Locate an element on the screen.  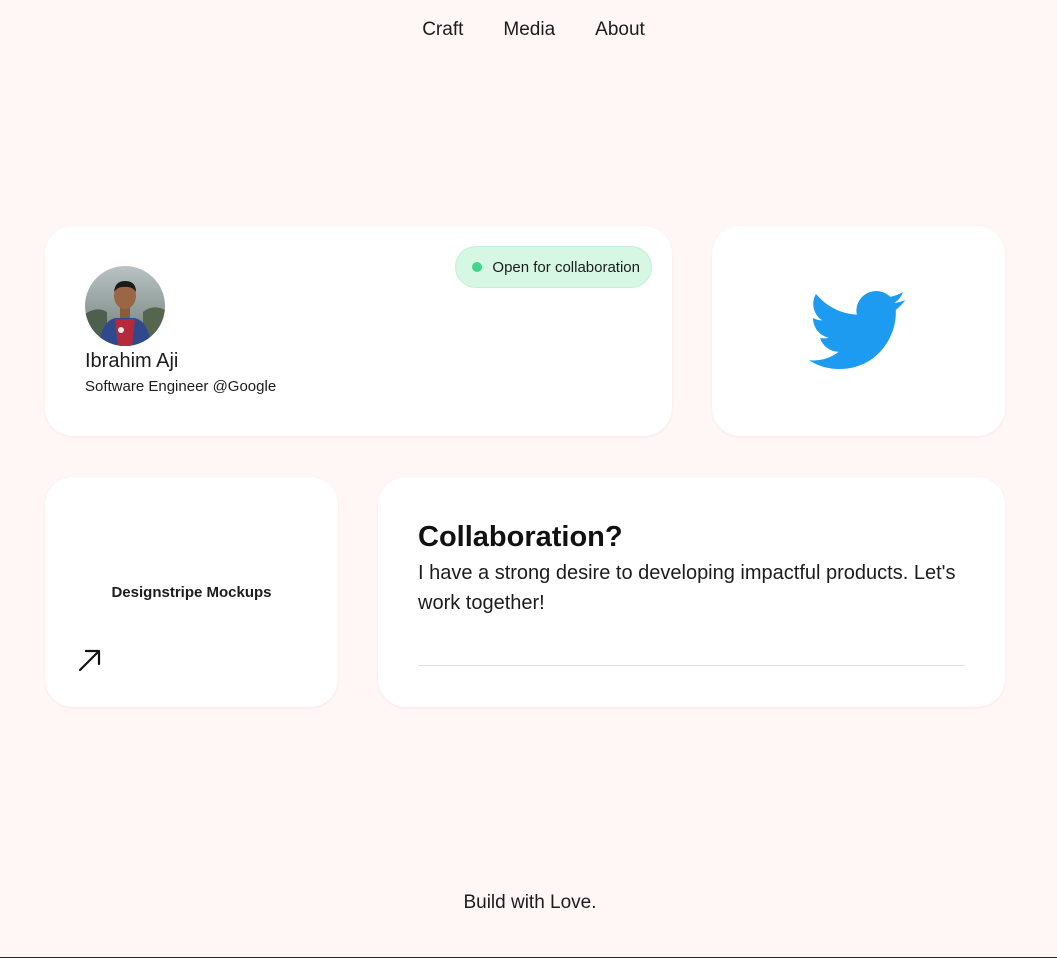
arrow-up-right-icon is located at coordinates (89, 660).